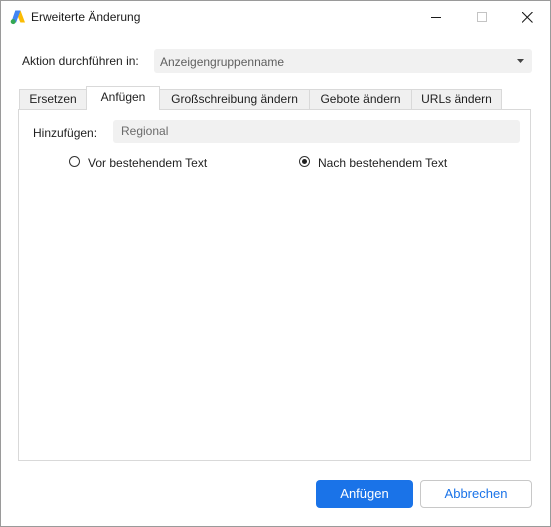 This screenshot has width=551, height=527. I want to click on action-select-value: Anzeigengruppenname, so click(222, 62).